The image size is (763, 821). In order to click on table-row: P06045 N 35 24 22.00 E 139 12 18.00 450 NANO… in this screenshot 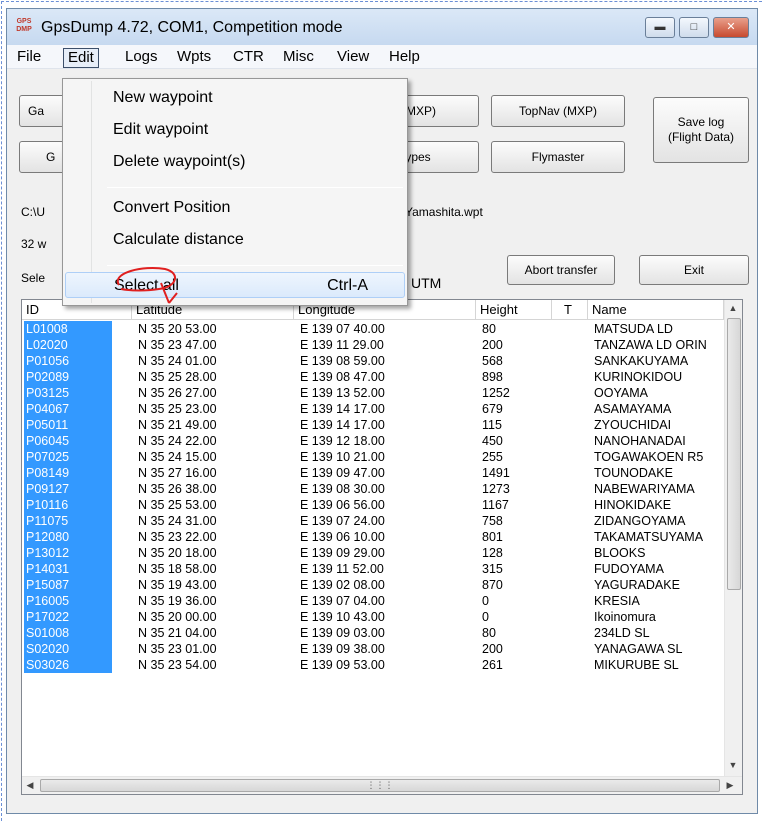, I will do `click(372, 441)`.